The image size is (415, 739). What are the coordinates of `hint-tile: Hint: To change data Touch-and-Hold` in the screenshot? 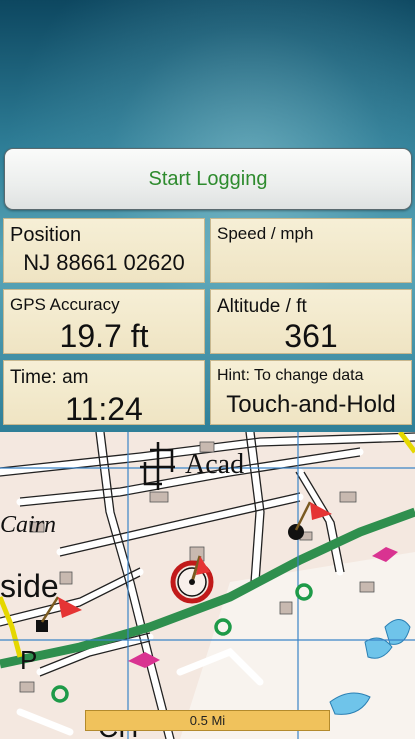 It's located at (311, 392).